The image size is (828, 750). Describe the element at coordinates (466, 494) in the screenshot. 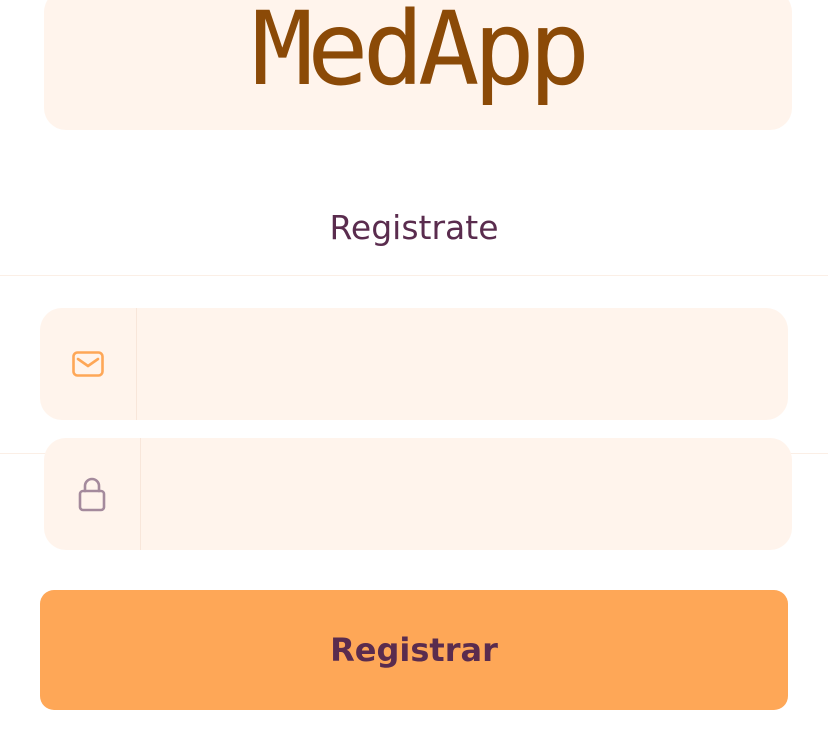

I see `password-input` at that location.